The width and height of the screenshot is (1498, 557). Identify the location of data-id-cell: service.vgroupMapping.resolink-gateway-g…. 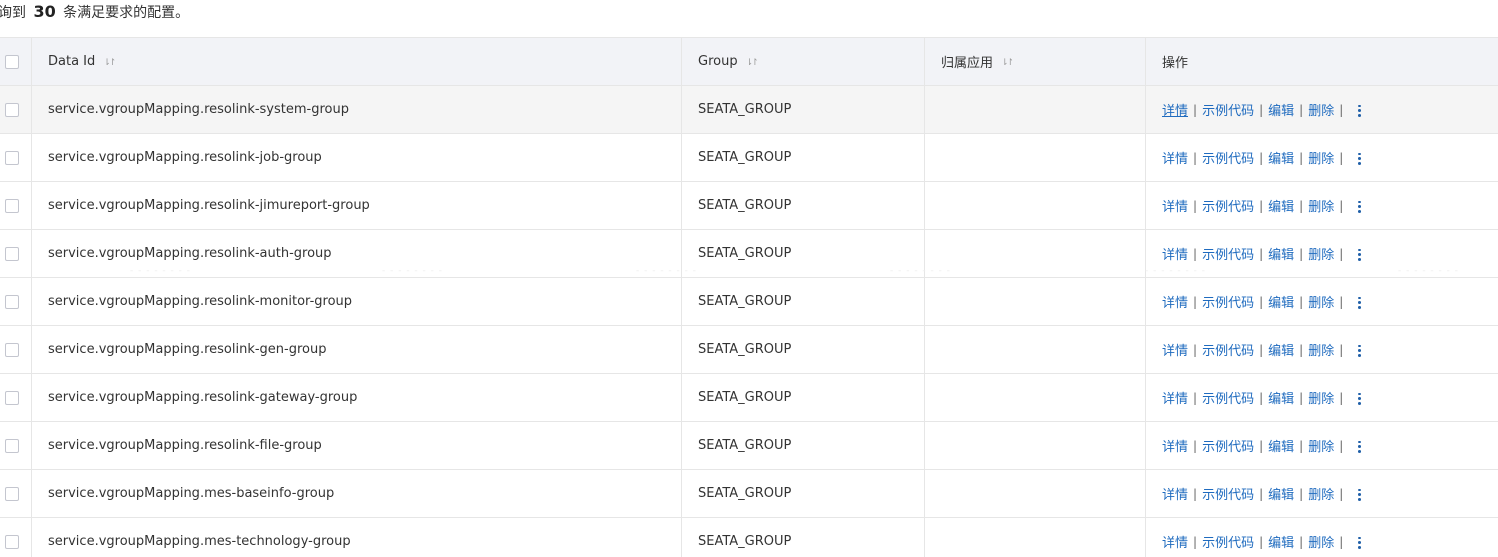
(357, 397).